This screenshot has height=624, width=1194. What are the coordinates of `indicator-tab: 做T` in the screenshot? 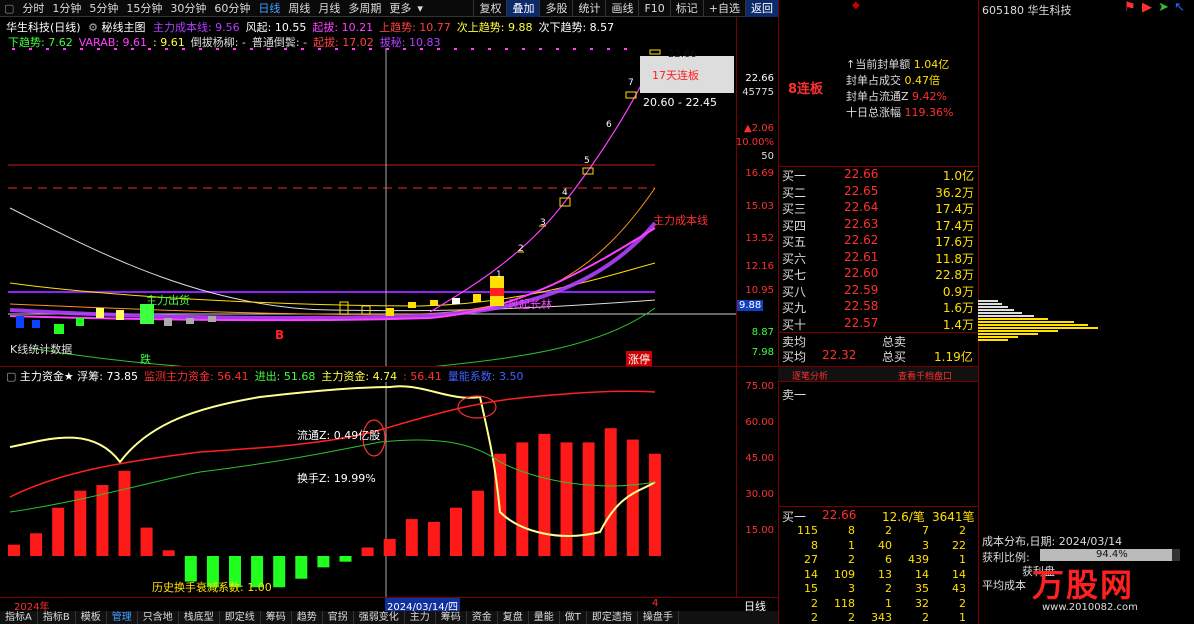 It's located at (573, 617).